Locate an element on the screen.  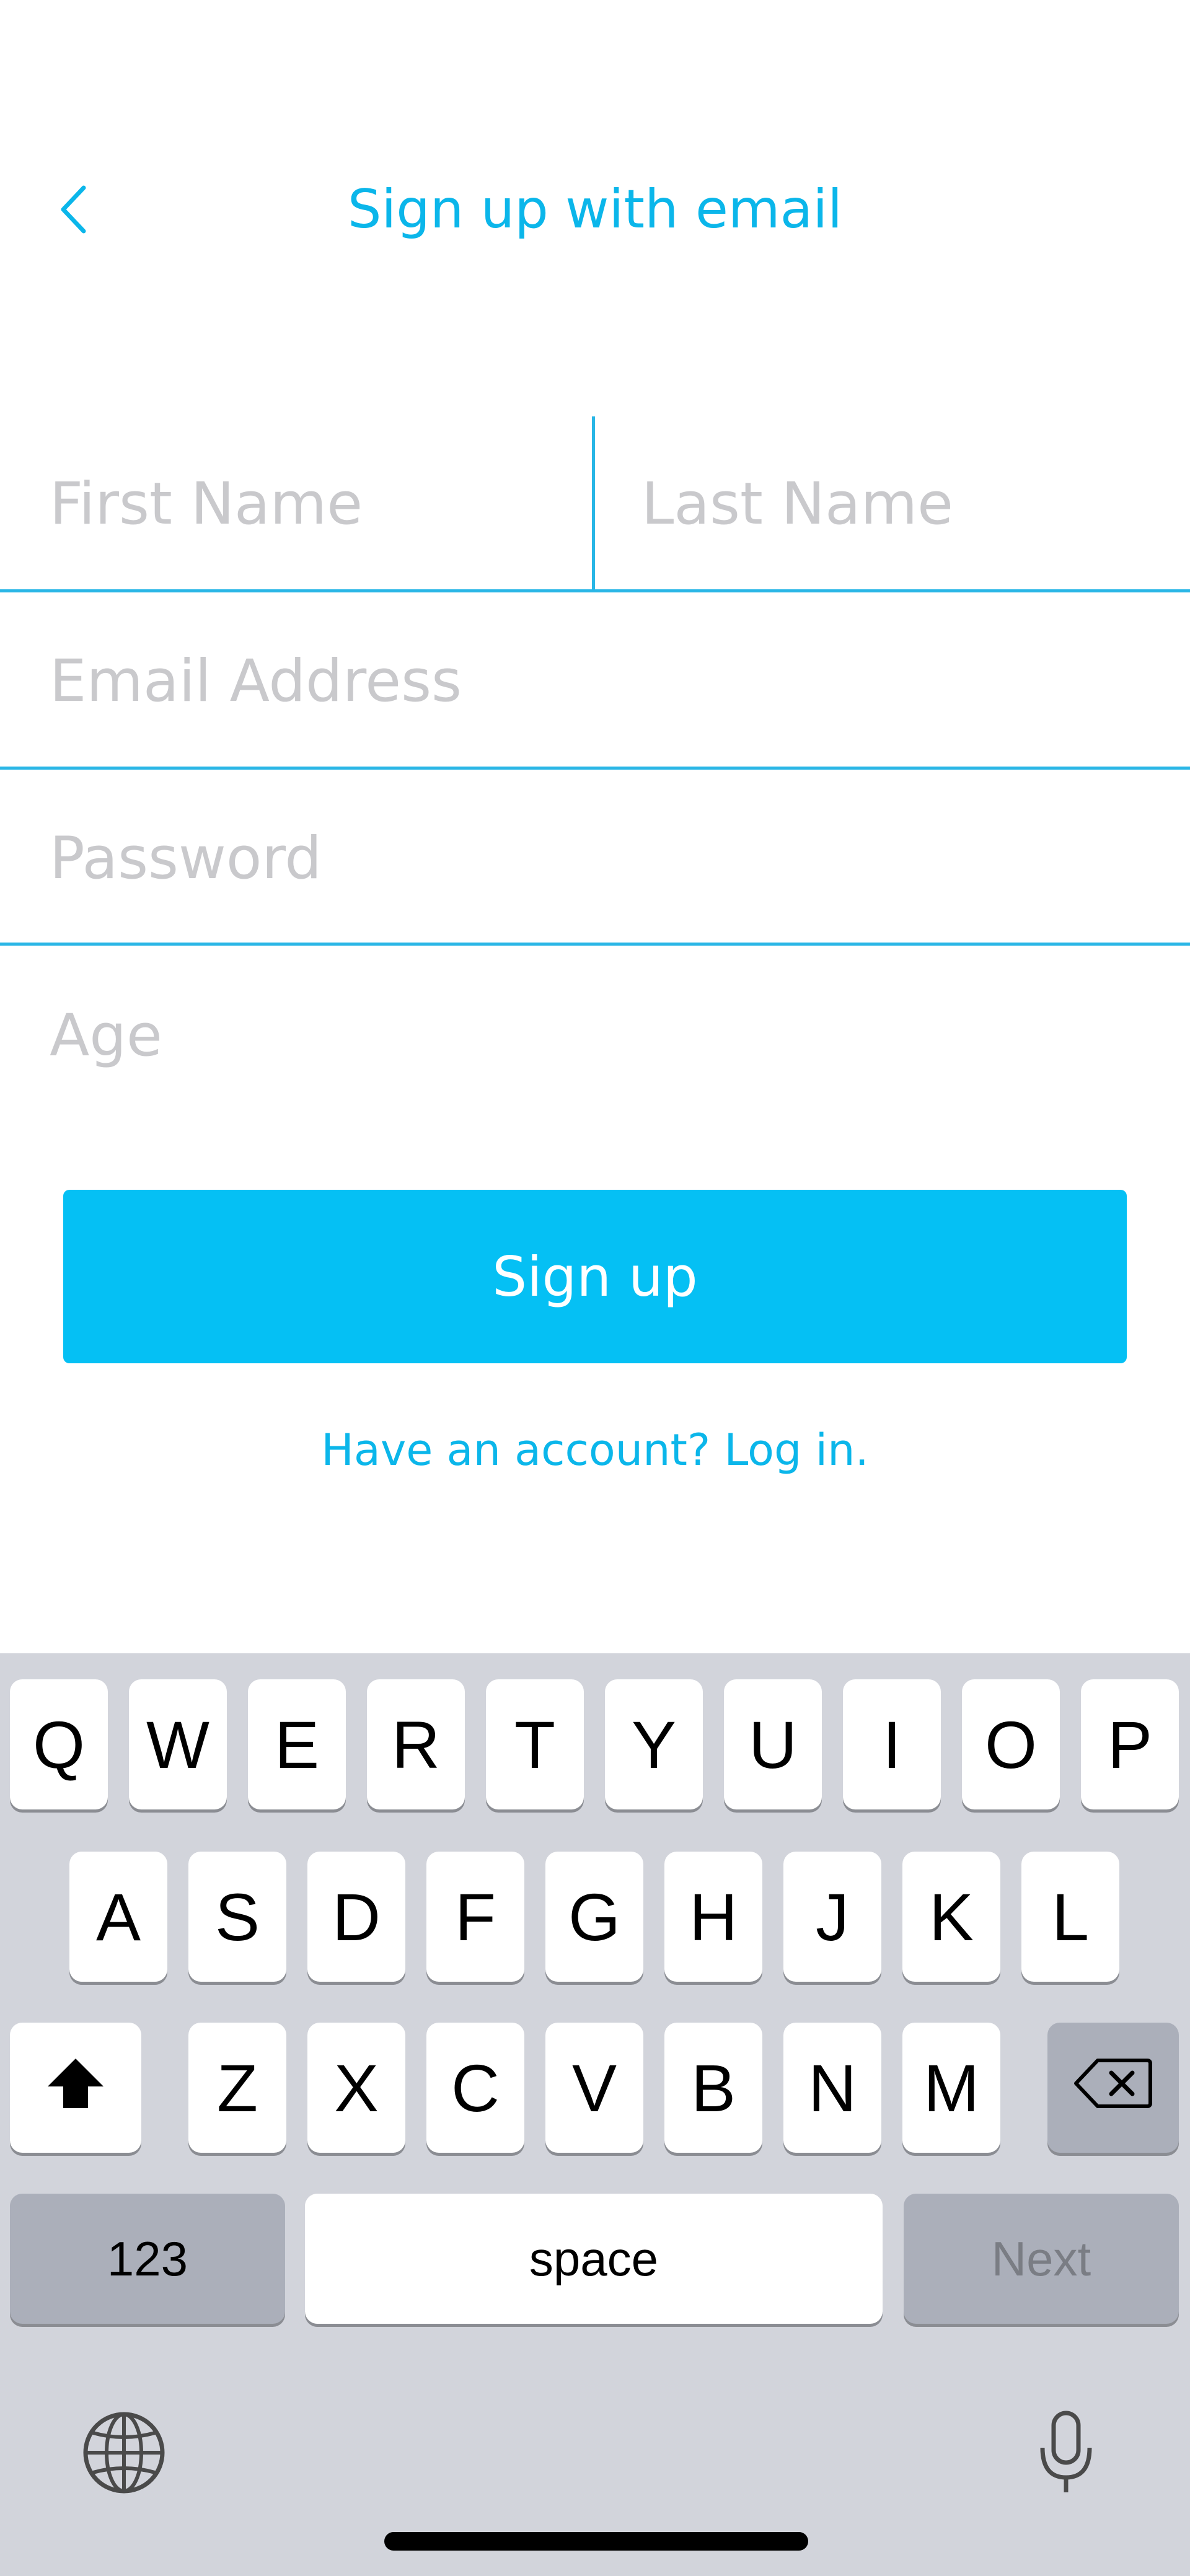
backspace-icon is located at coordinates (1113, 2088).